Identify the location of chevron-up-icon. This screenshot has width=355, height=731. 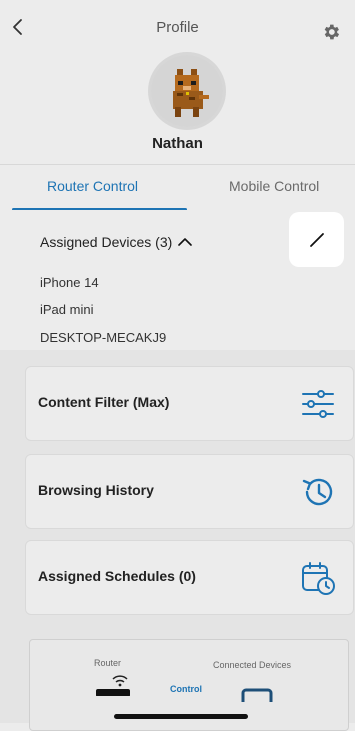
(185, 242).